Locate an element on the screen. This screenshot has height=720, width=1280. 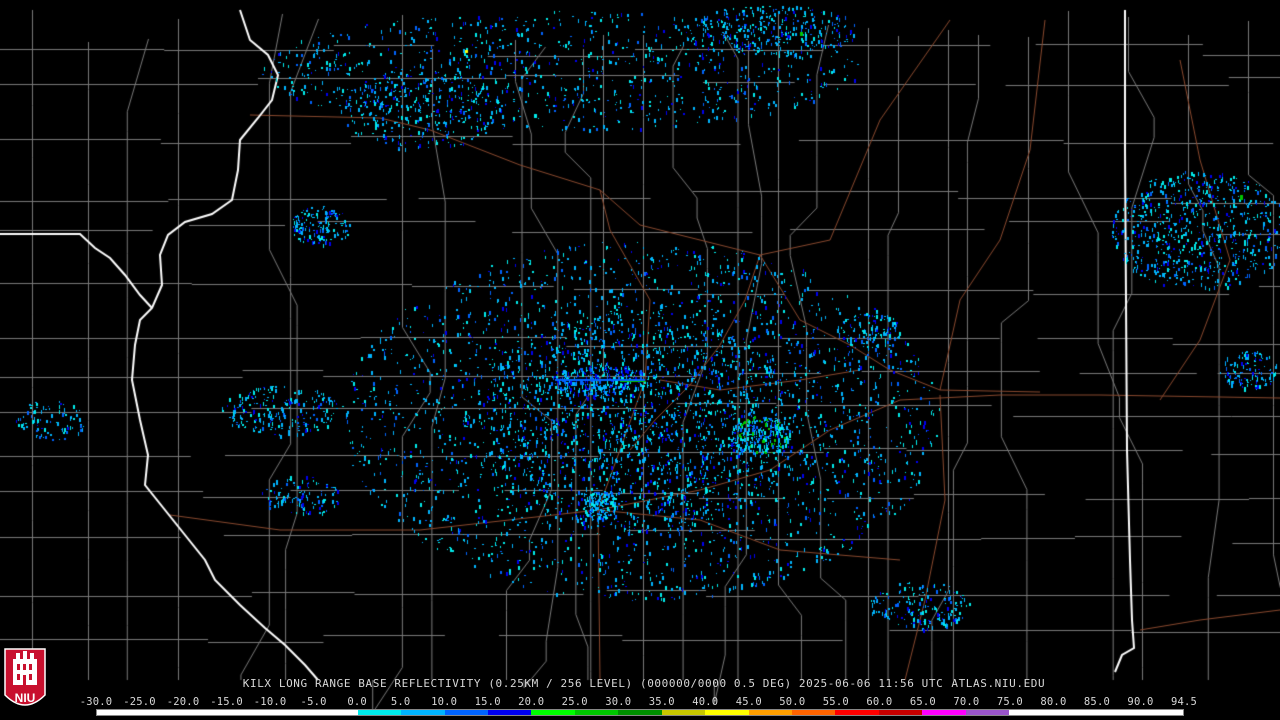
scale-label: 40.0 is located at coordinates (705, 702).